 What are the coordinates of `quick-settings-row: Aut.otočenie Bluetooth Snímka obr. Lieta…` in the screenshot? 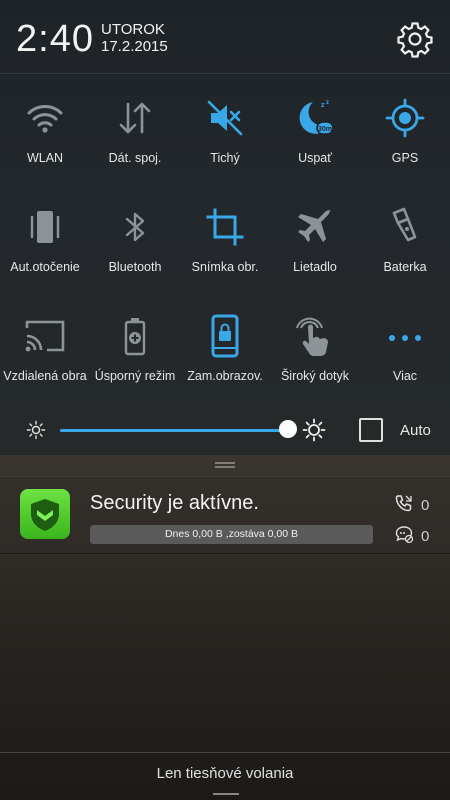 It's located at (225, 249).